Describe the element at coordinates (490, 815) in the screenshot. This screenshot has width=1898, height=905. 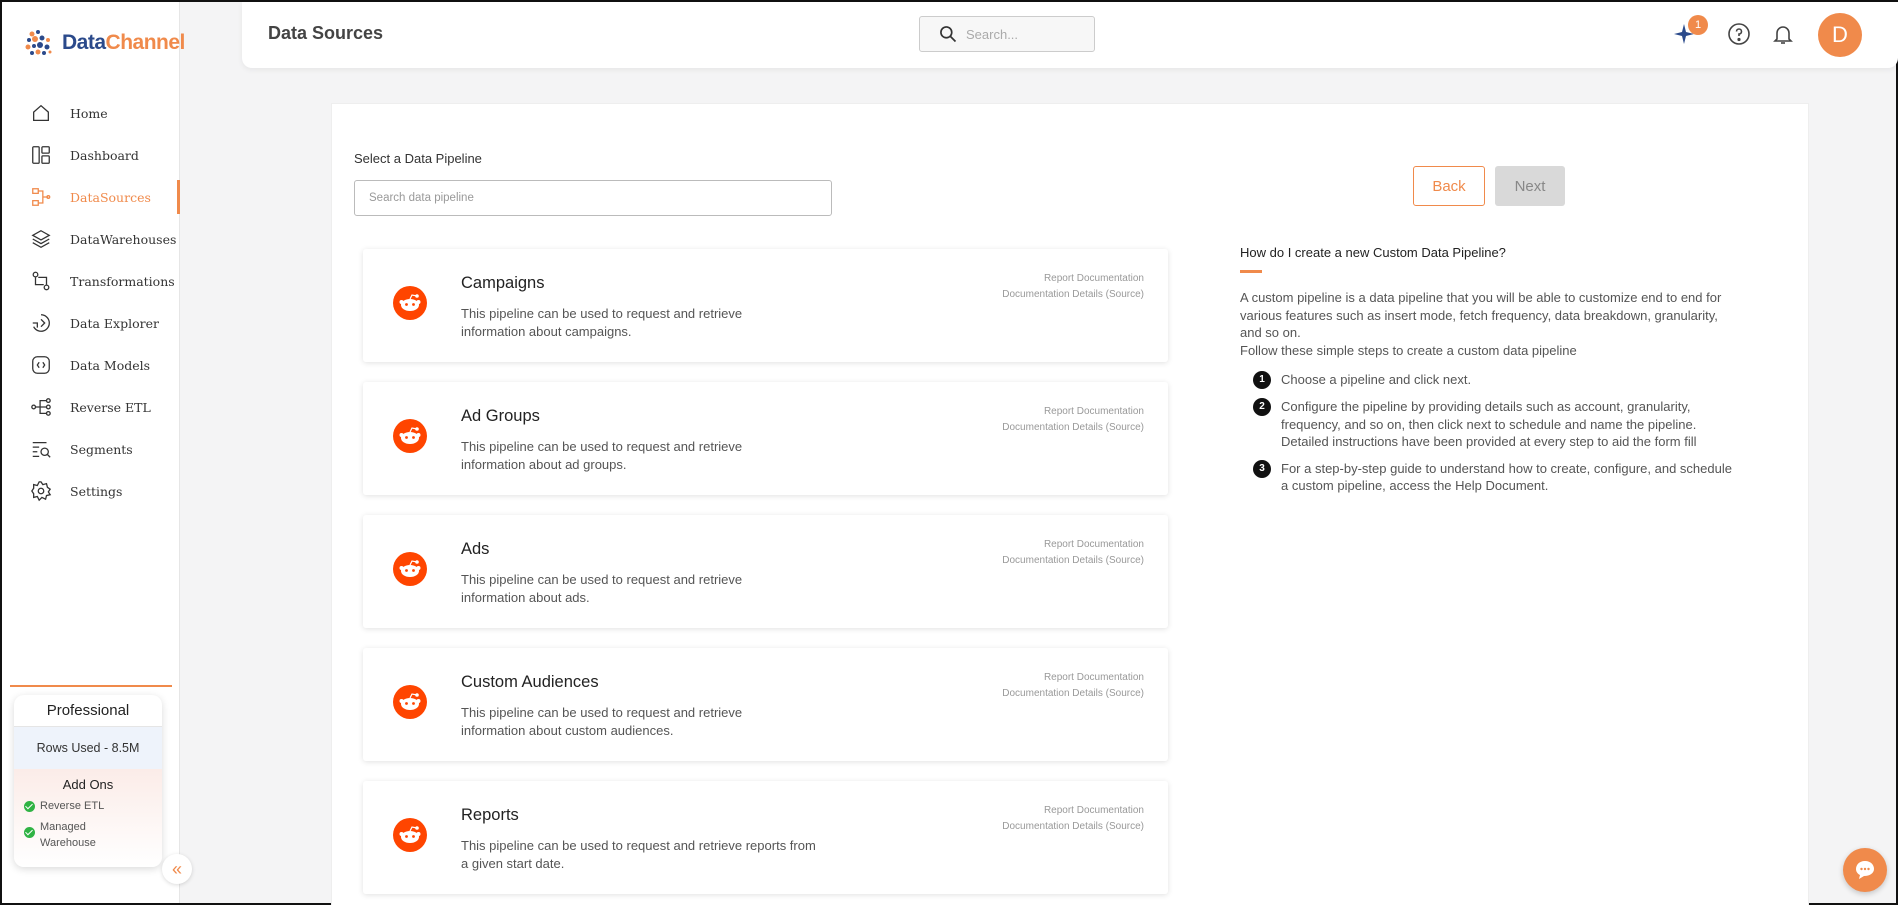
I see `pipeline-name: Reports` at that location.